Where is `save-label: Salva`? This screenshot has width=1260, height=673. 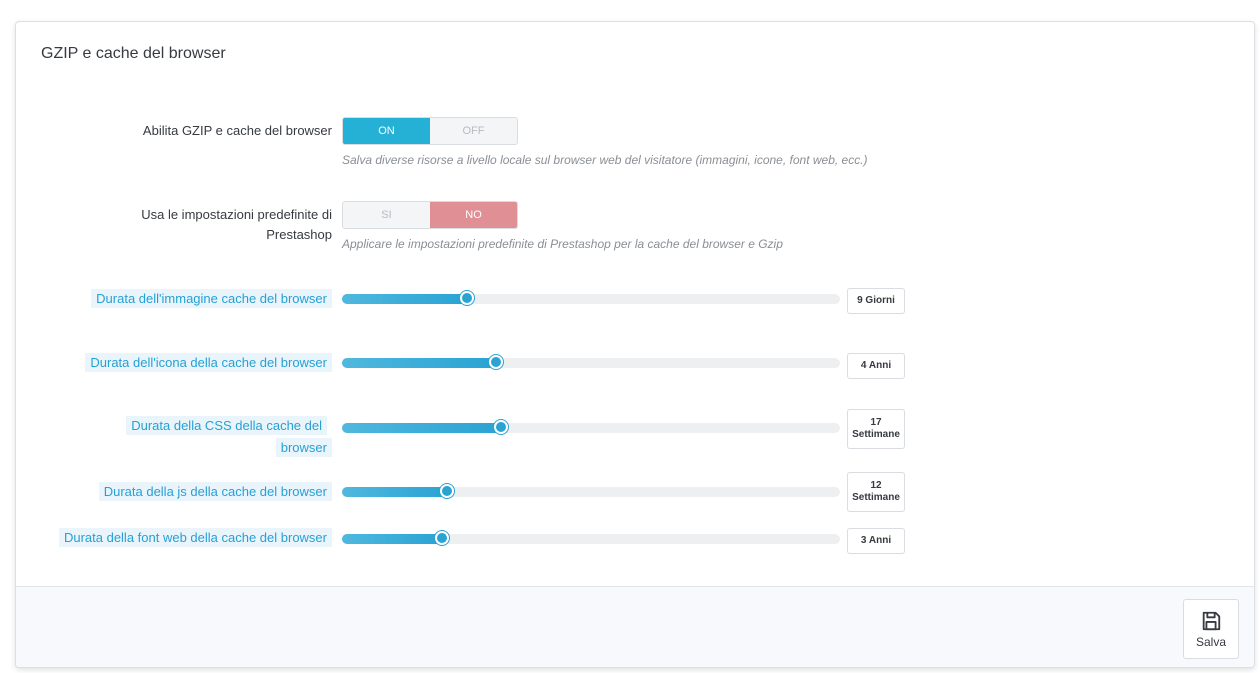 save-label: Salva is located at coordinates (1211, 641).